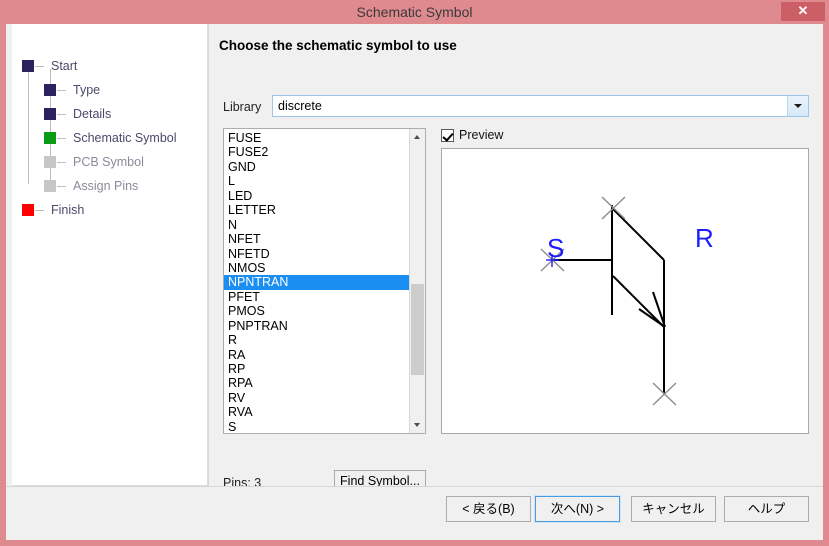  Describe the element at coordinates (417, 137) in the screenshot. I see `scroll-up-icon` at that location.